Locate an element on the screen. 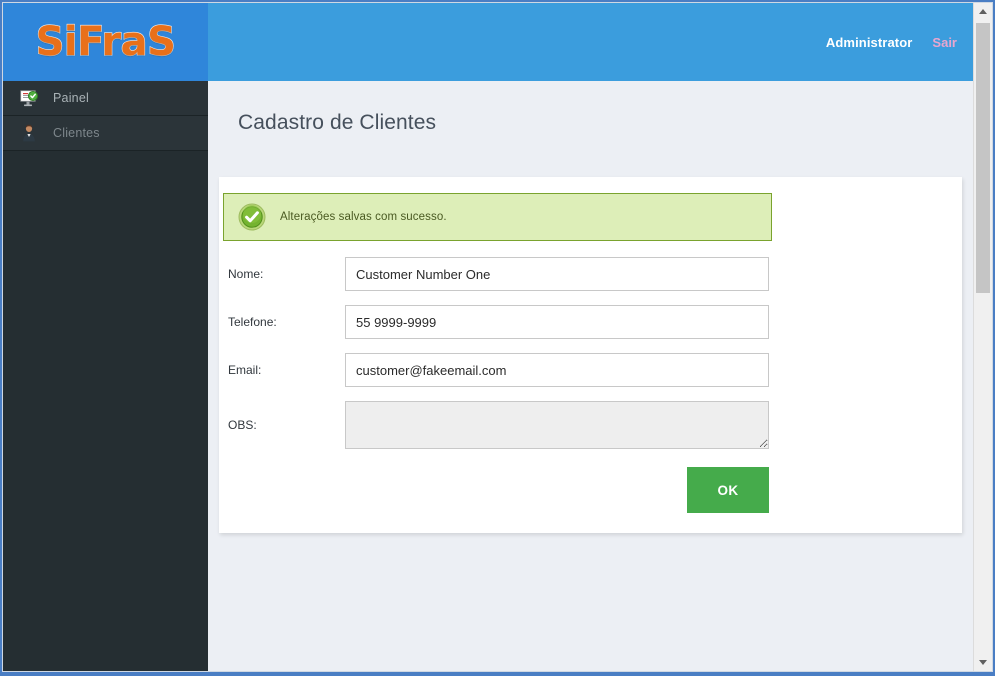  success-alert-text: Alterações salvas com sucesso. is located at coordinates (363, 217).